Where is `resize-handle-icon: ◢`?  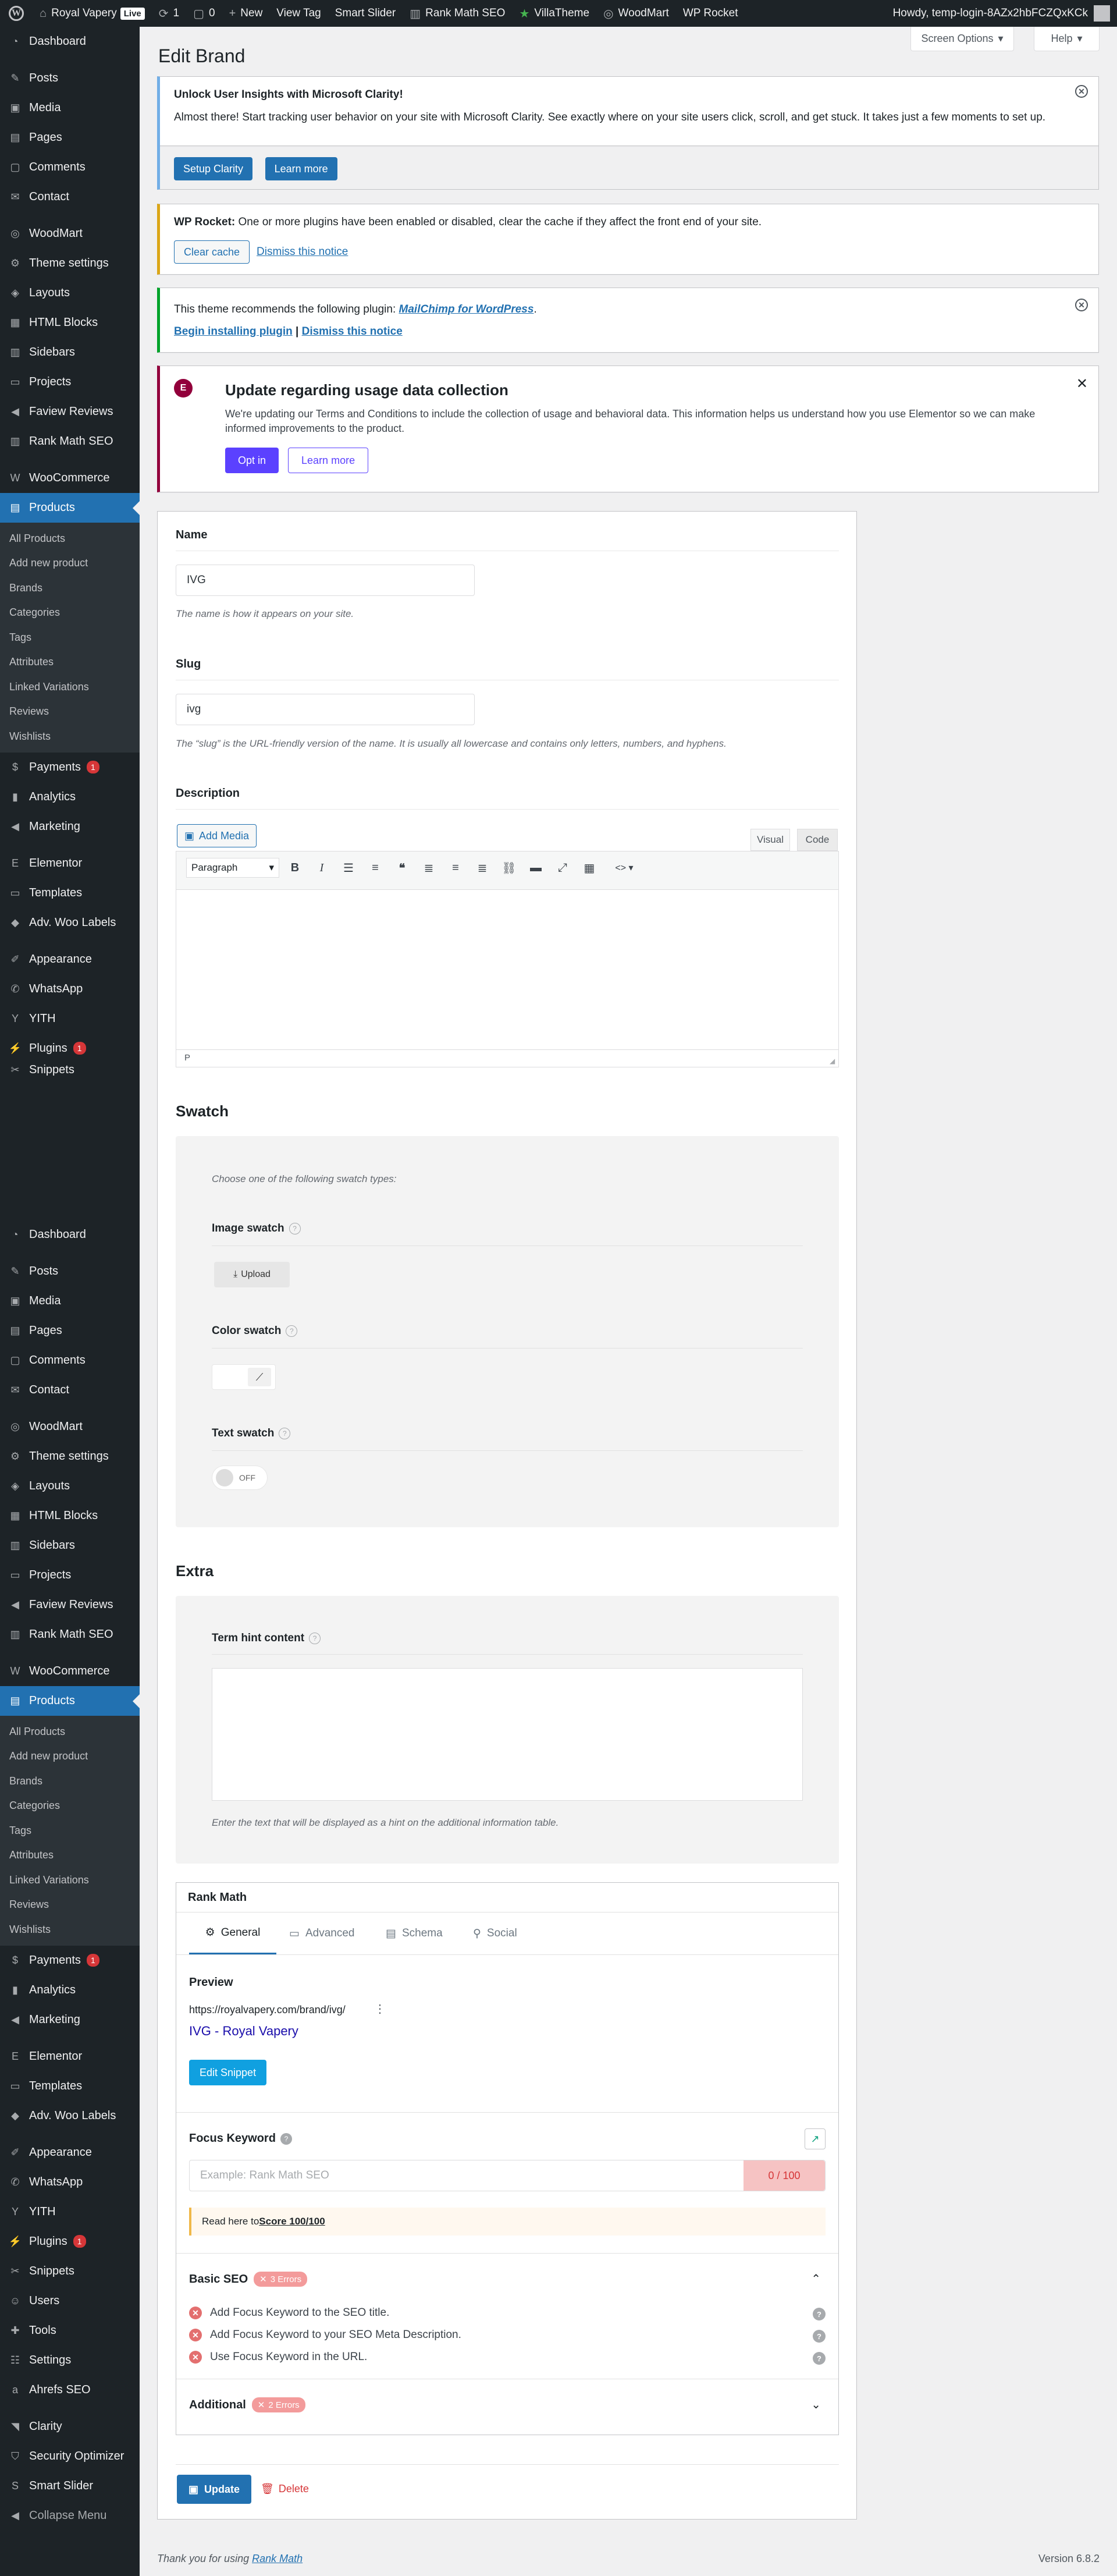 resize-handle-icon: ◢ is located at coordinates (832, 1061).